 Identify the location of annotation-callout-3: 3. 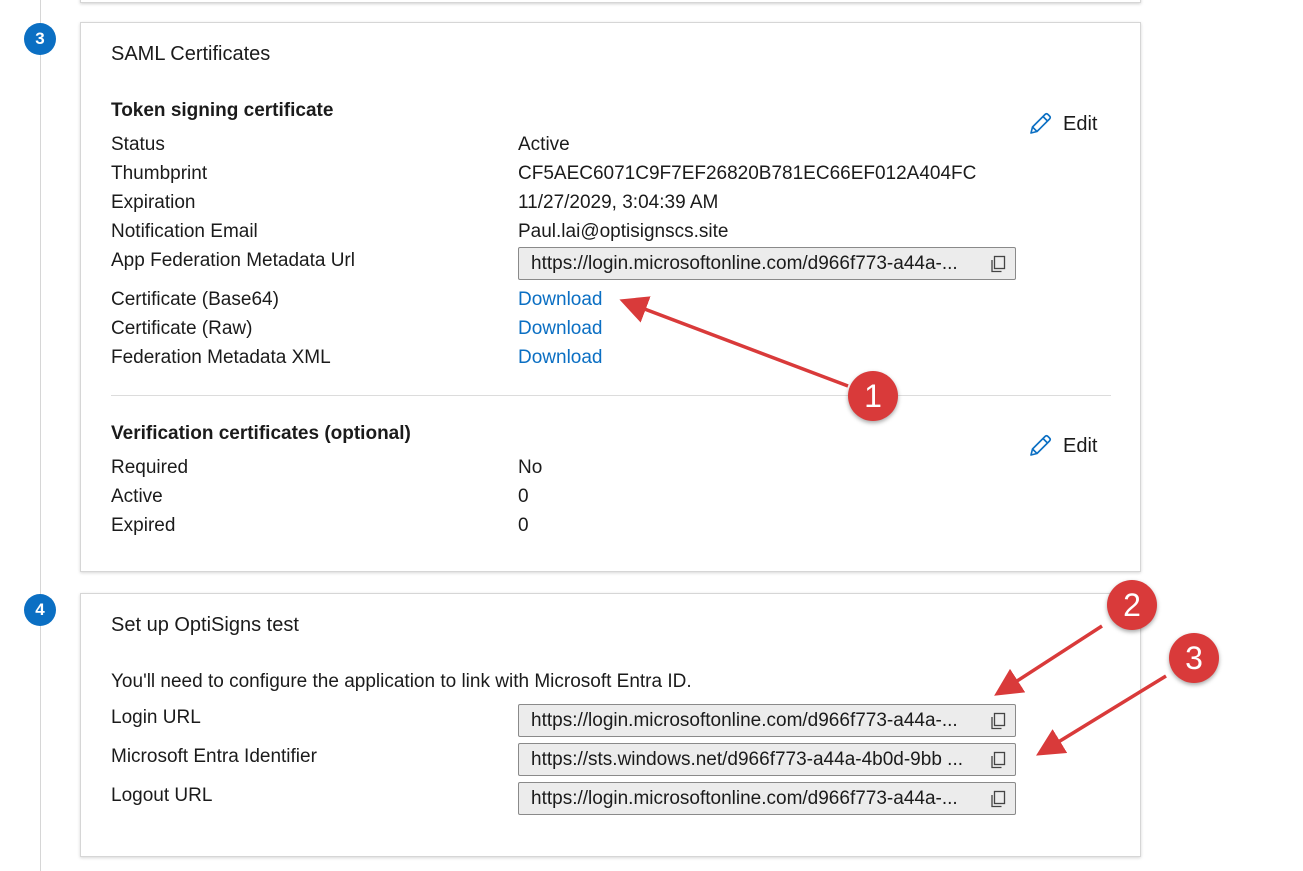
(1194, 658).